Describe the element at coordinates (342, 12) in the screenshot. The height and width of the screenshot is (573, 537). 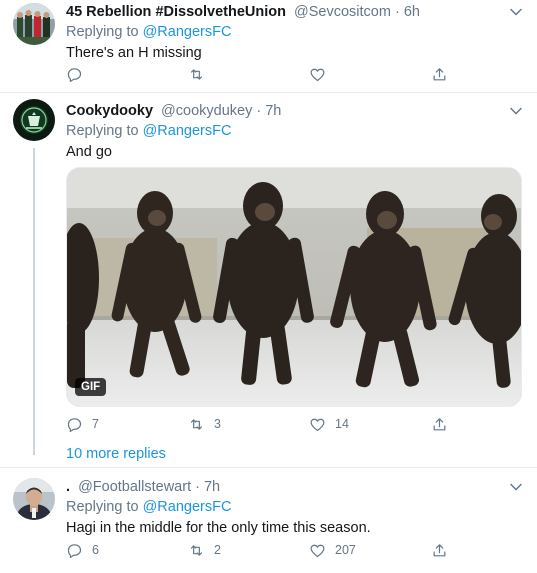
I see `user-handle: @Sevcositcom` at that location.